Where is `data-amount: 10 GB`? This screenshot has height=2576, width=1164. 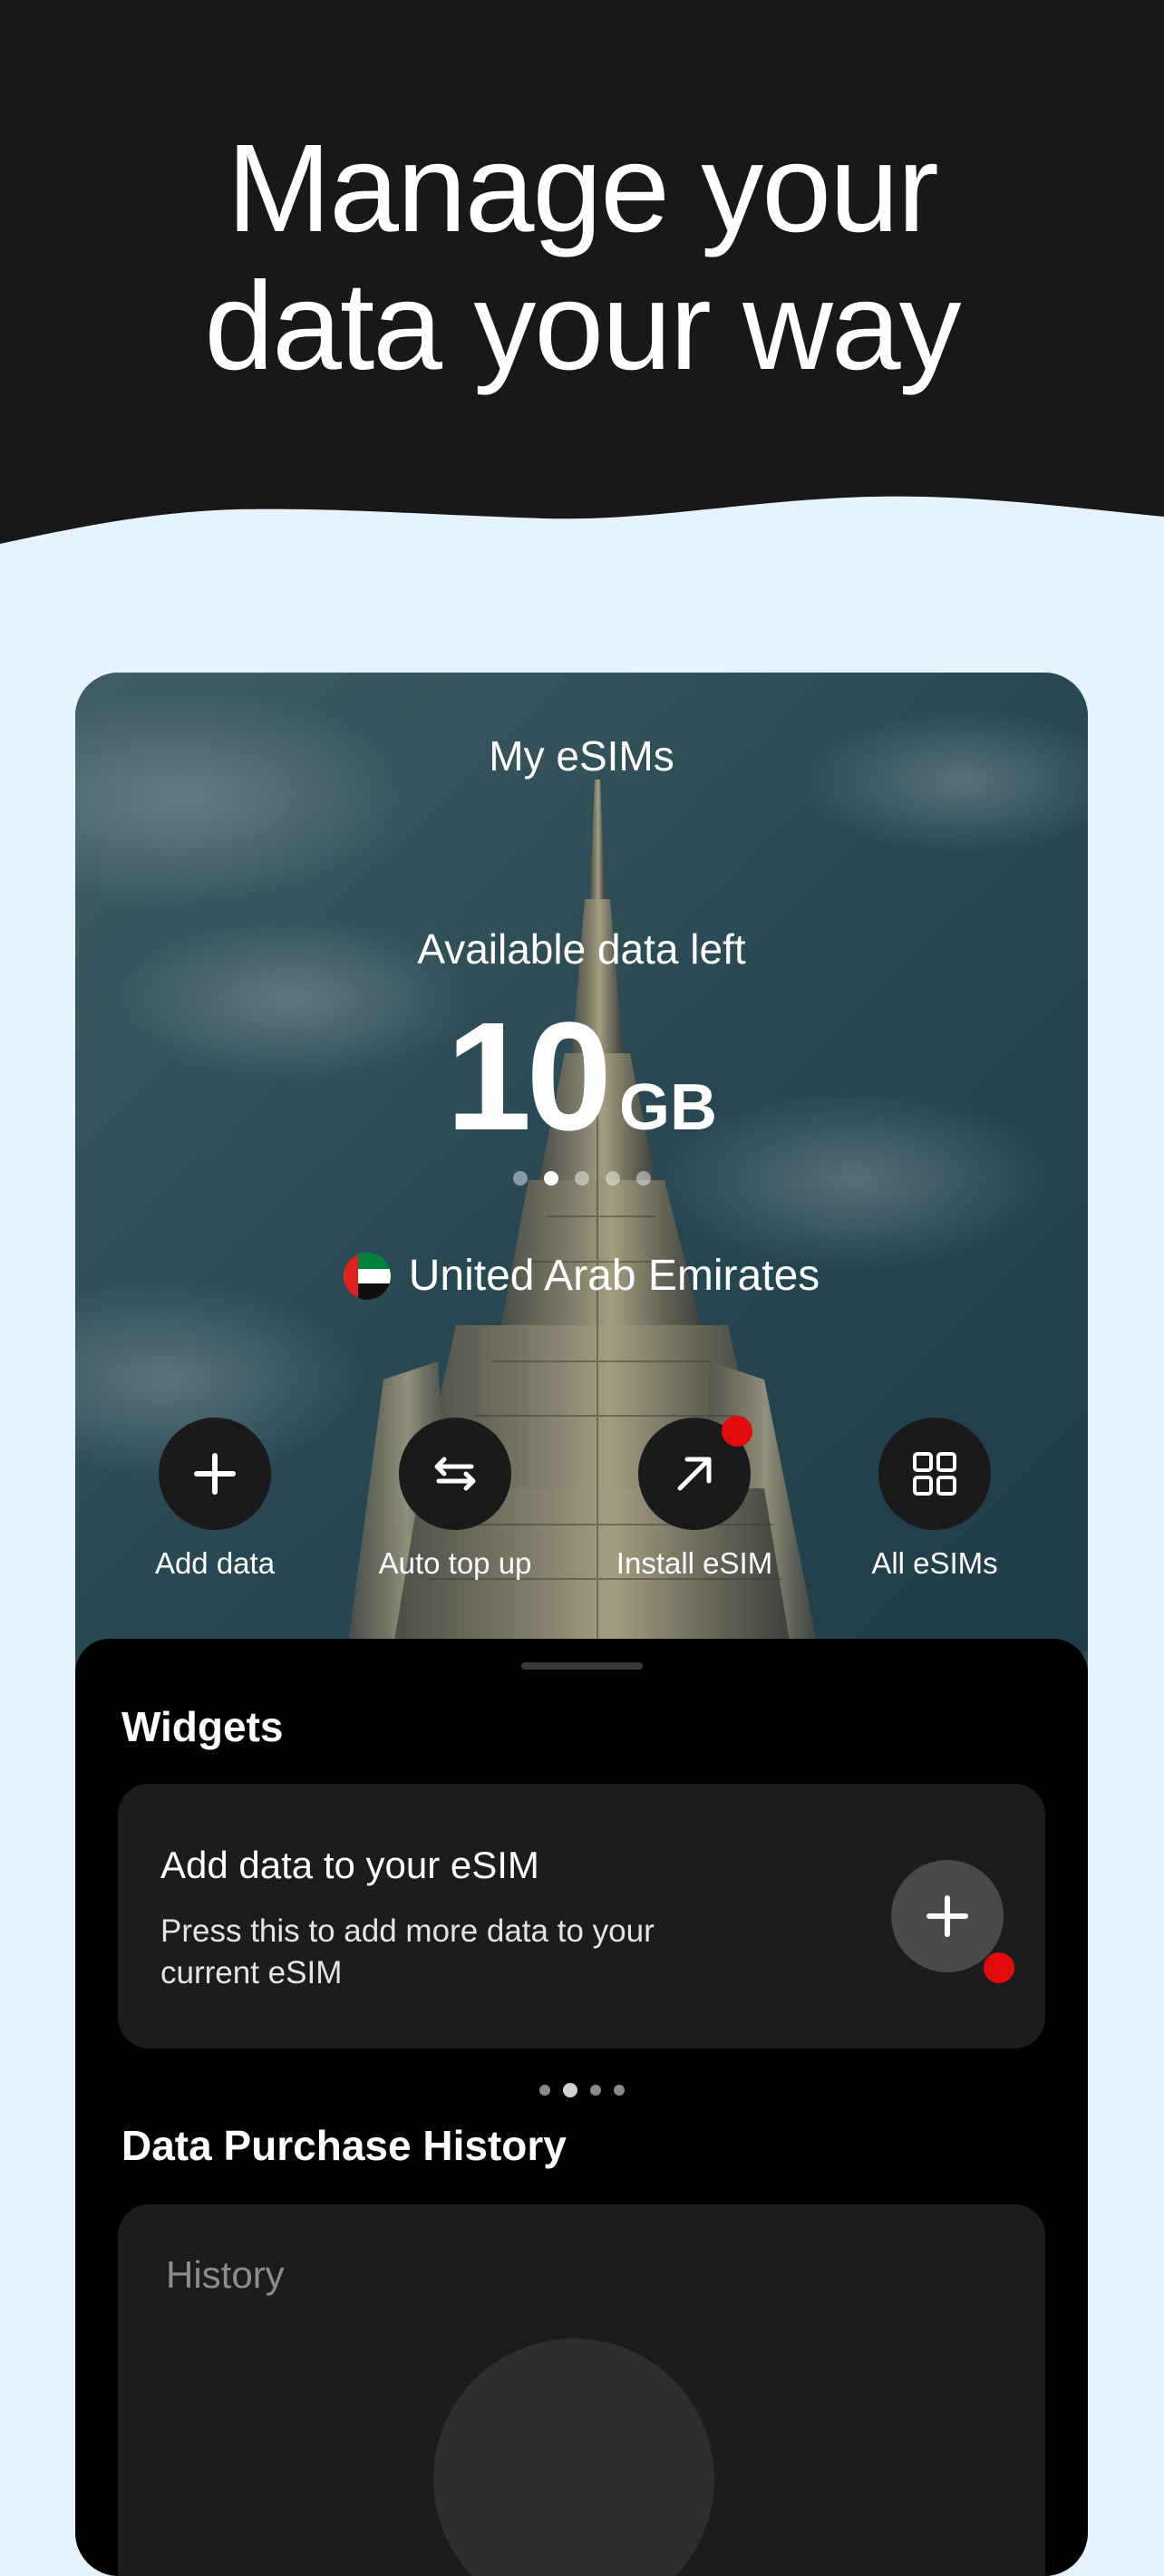
data-amount: 10 GB is located at coordinates (582, 1077).